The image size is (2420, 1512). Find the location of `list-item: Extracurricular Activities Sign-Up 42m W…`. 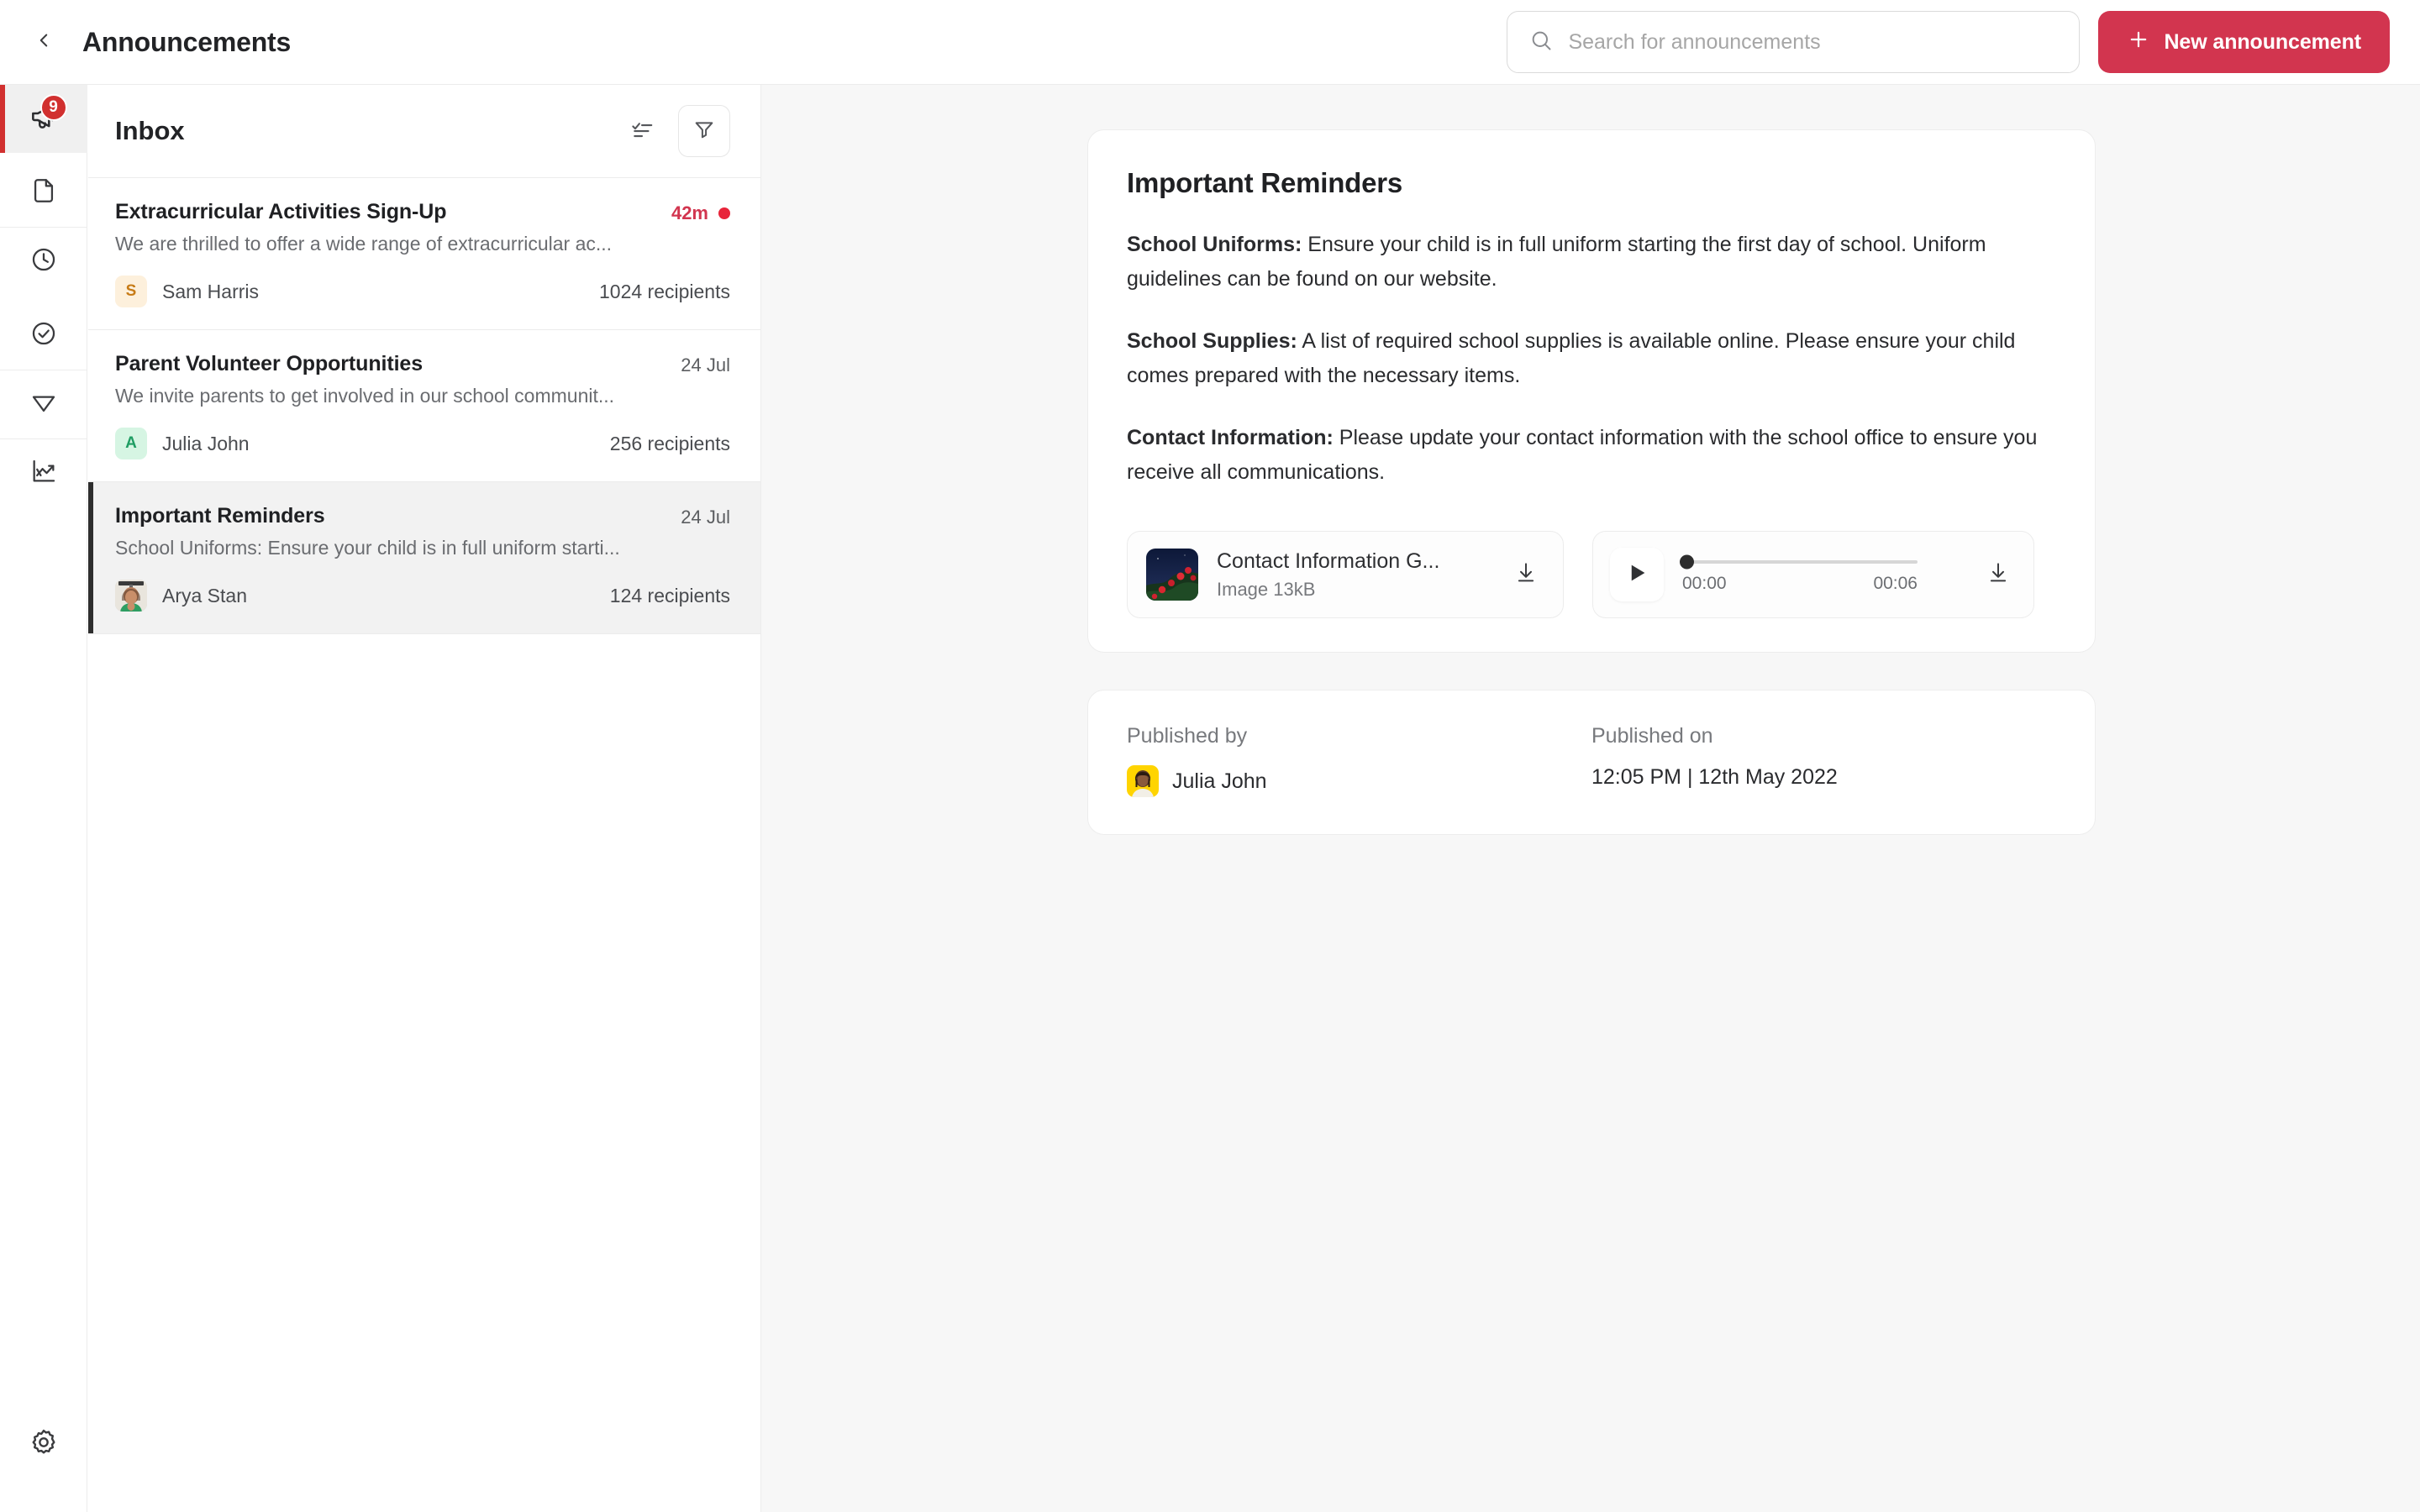

list-item: Extracurricular Activities Sign-Up 42m W… is located at coordinates (424, 254).